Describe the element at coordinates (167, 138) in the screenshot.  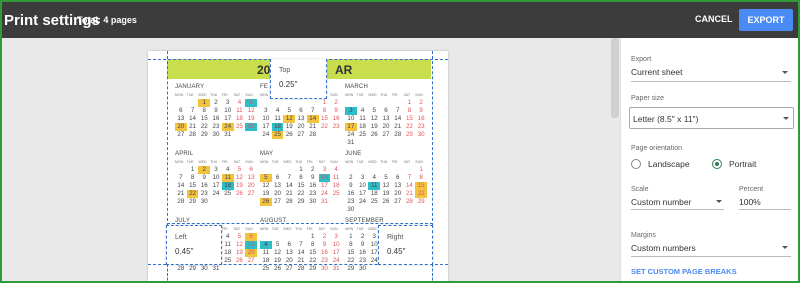
I see `margin-guide-left` at that location.